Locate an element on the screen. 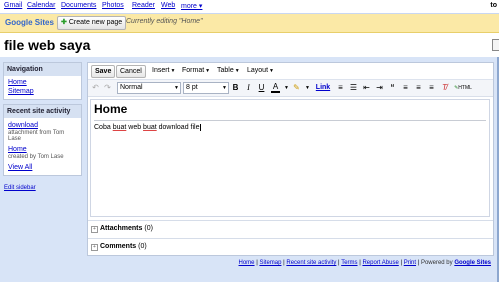 This screenshot has width=499, height=282. user-name: to is located at coordinates (493, 5).